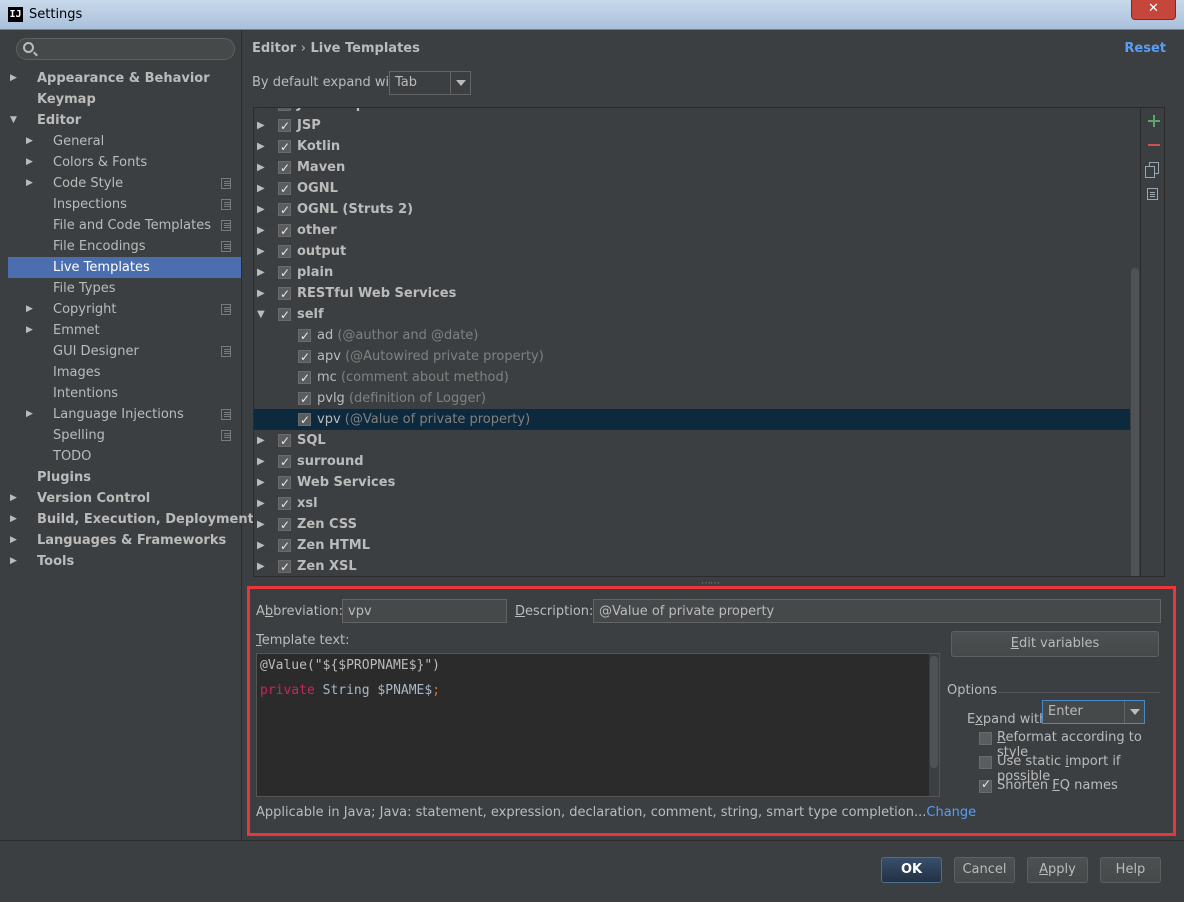 The width and height of the screenshot is (1184, 902). I want to click on template-group-row: ▶ surround, so click(692, 462).